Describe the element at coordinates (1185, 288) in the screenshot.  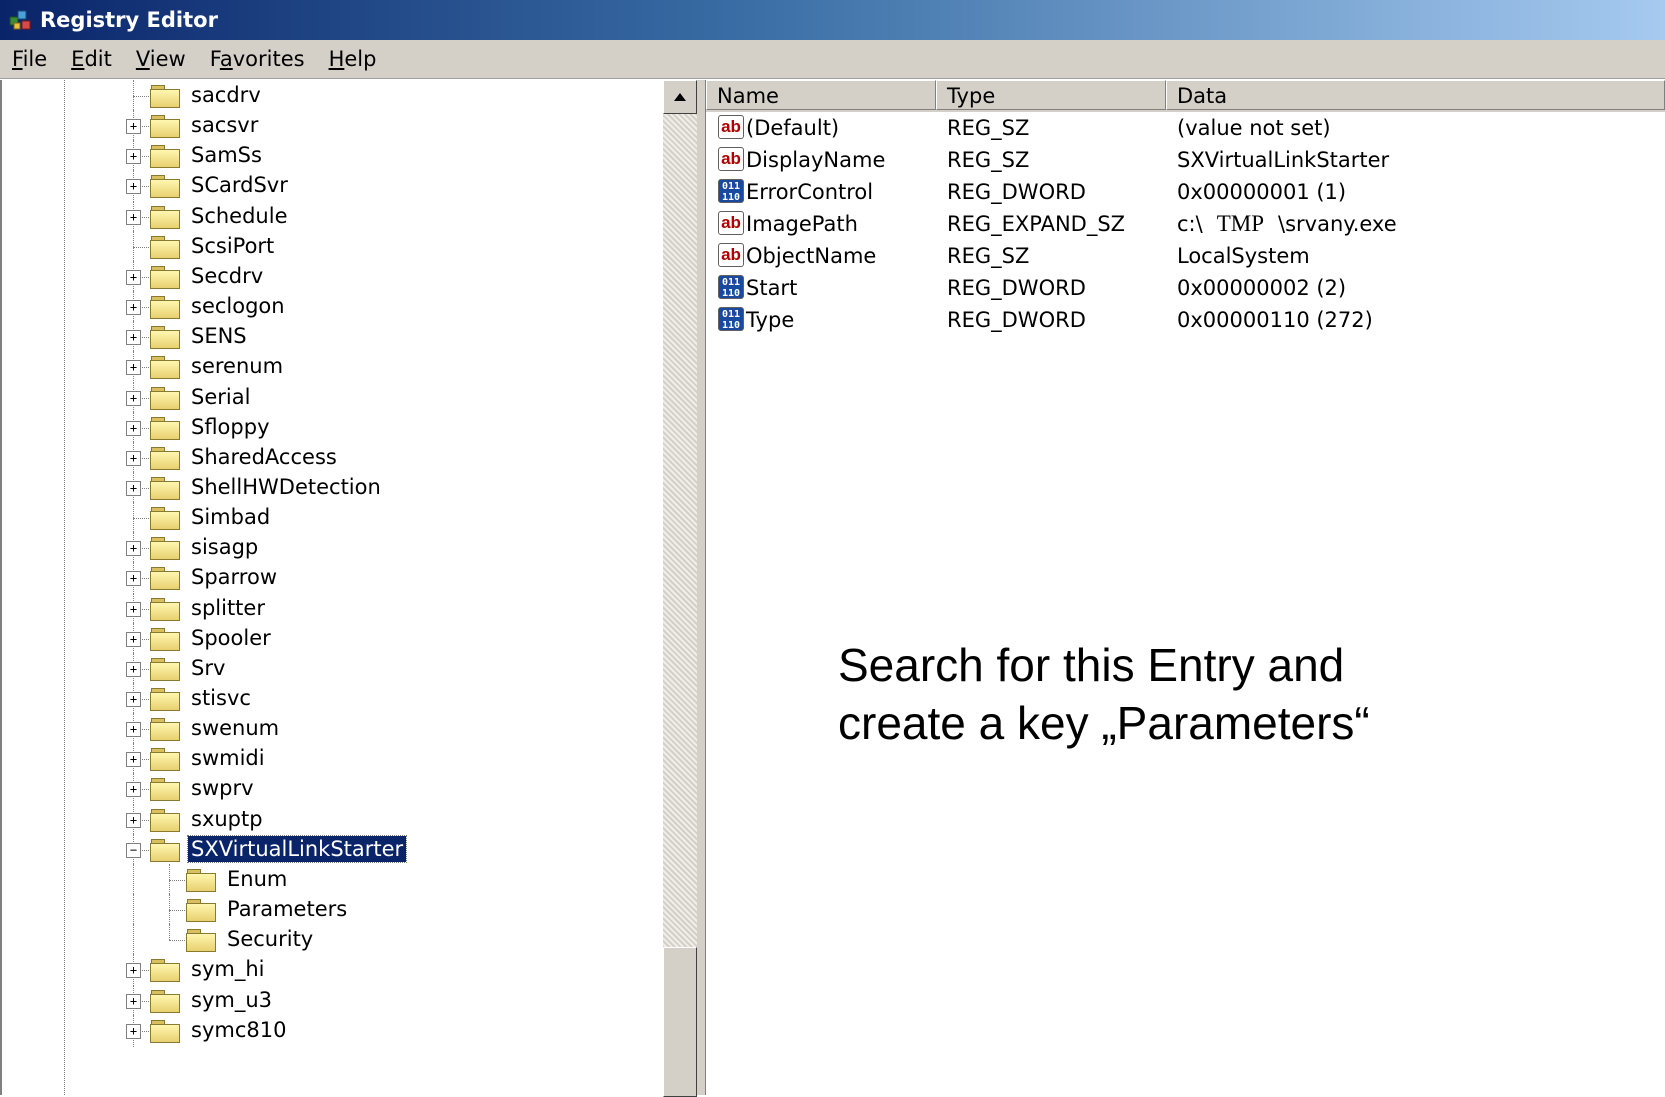
I see `table-row: 011 110 Start REG_DWORD 0x00000002 (2)` at that location.